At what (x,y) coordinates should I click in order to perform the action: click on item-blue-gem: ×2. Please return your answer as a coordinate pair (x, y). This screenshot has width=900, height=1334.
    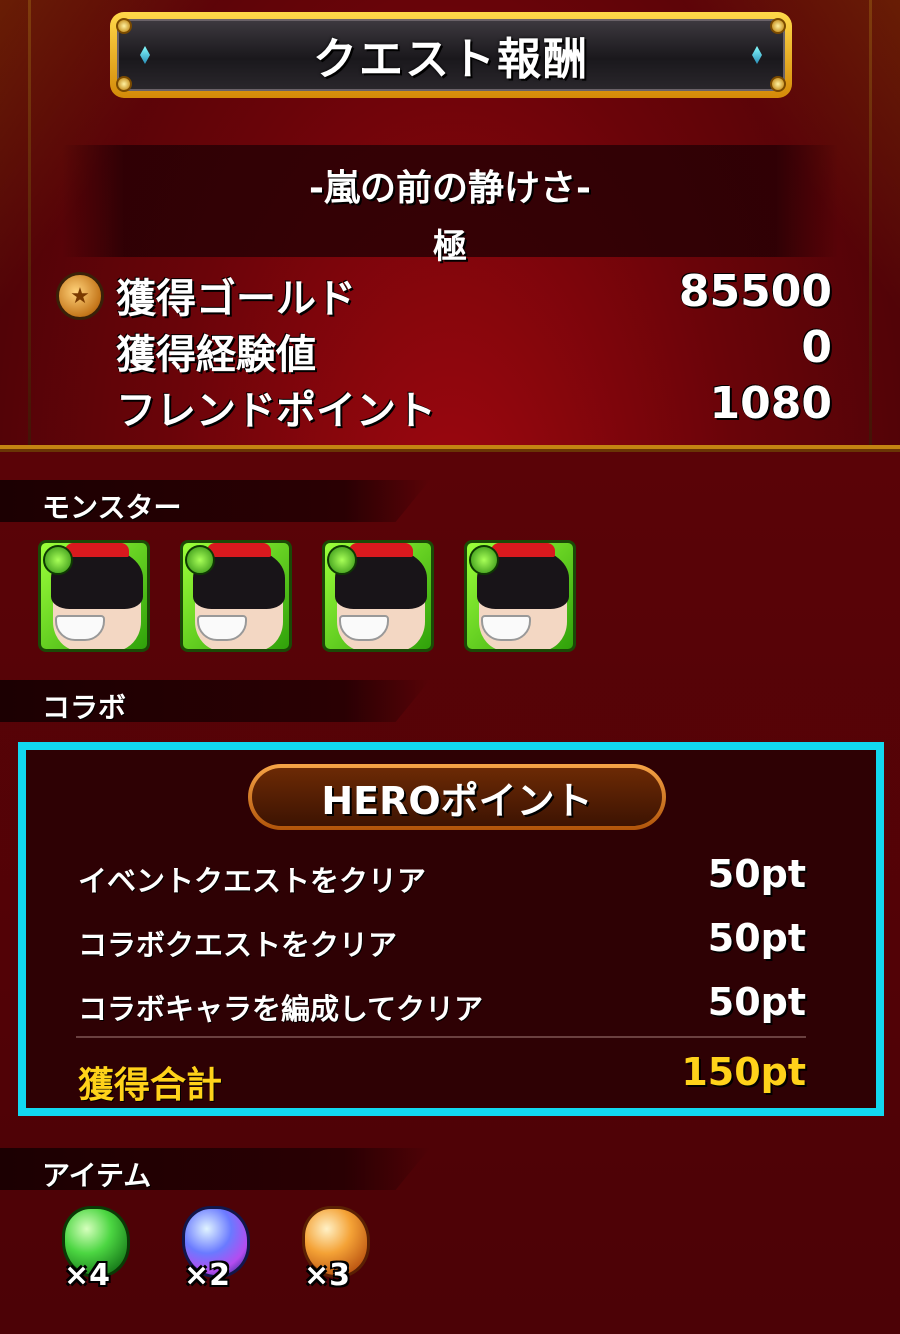
    Looking at the image, I should click on (217, 1246).